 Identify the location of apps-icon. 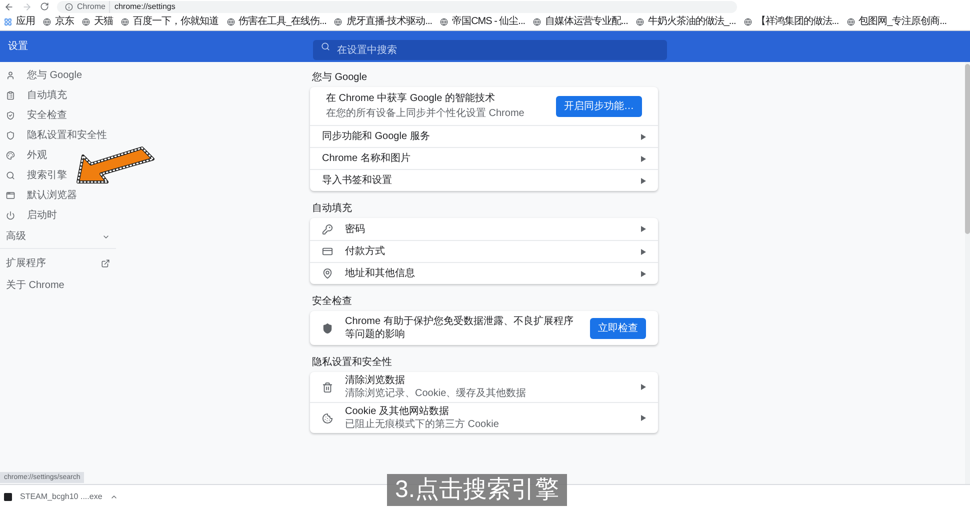
(8, 22).